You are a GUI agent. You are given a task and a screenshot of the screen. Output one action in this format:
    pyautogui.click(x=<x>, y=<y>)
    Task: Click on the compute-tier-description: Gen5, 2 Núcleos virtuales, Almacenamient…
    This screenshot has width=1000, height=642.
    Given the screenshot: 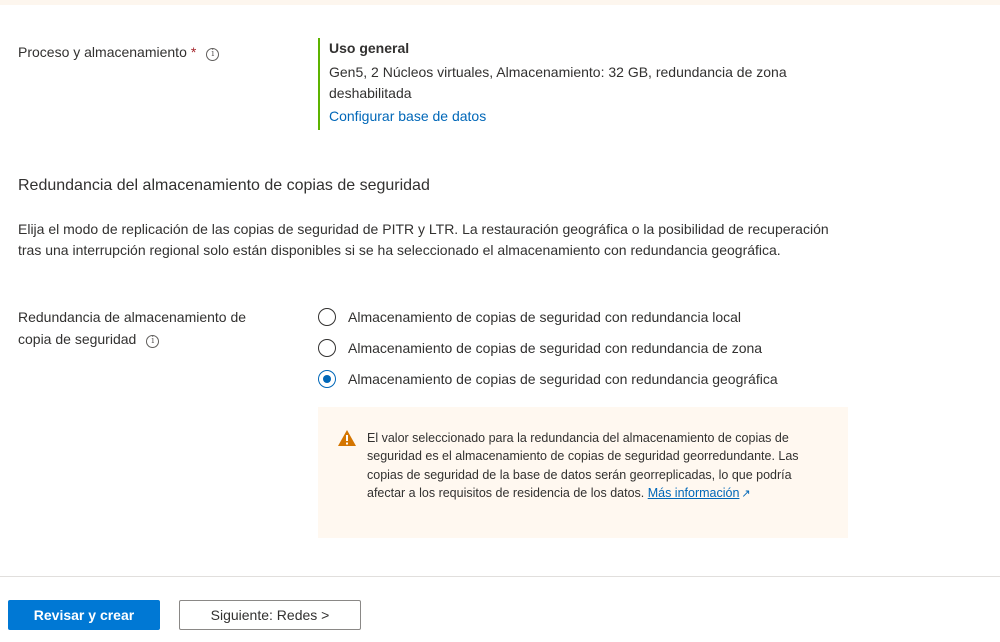 What is the action you would take?
    pyautogui.click(x=558, y=82)
    